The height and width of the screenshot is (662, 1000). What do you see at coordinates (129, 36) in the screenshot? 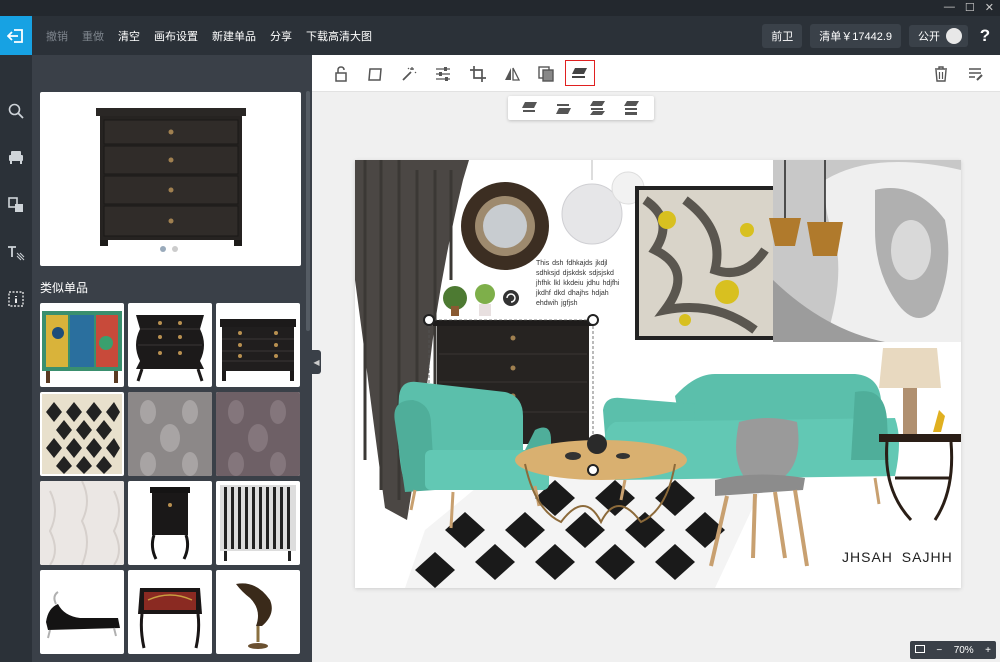
I see `clear-button: 清空` at bounding box center [129, 36].